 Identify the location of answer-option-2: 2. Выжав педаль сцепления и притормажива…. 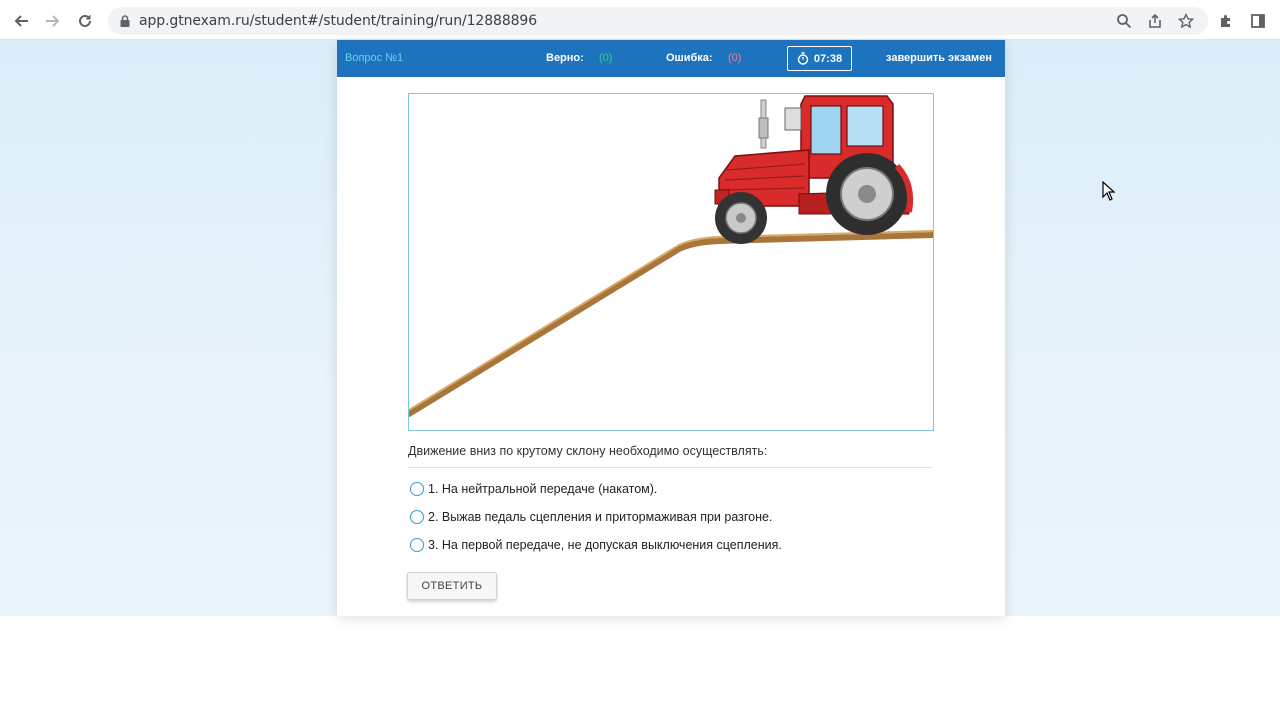
(591, 517).